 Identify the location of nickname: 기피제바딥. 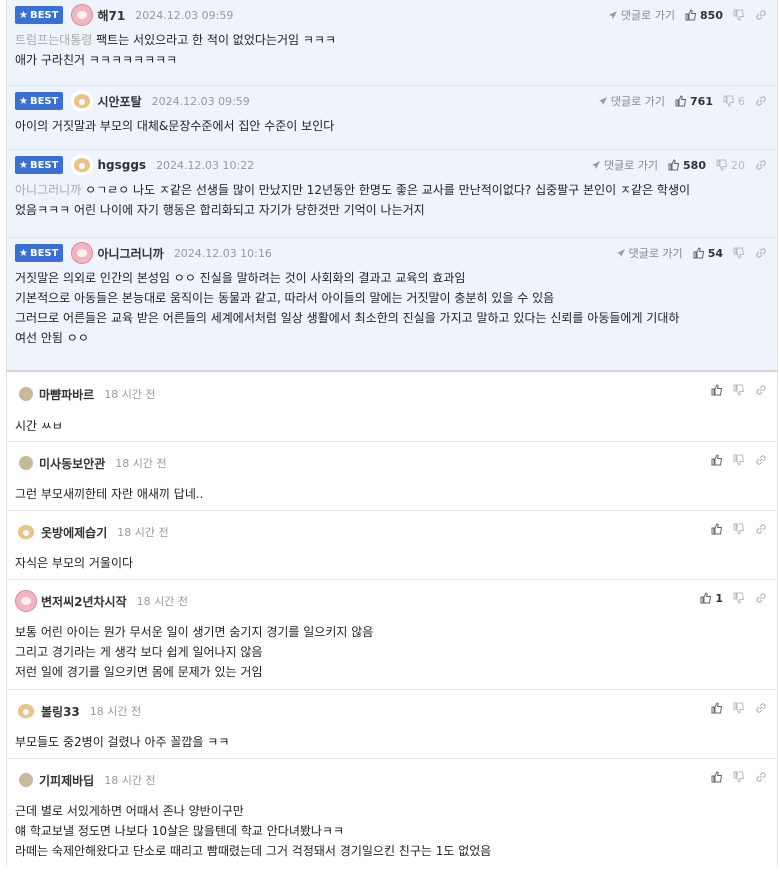
(66, 780).